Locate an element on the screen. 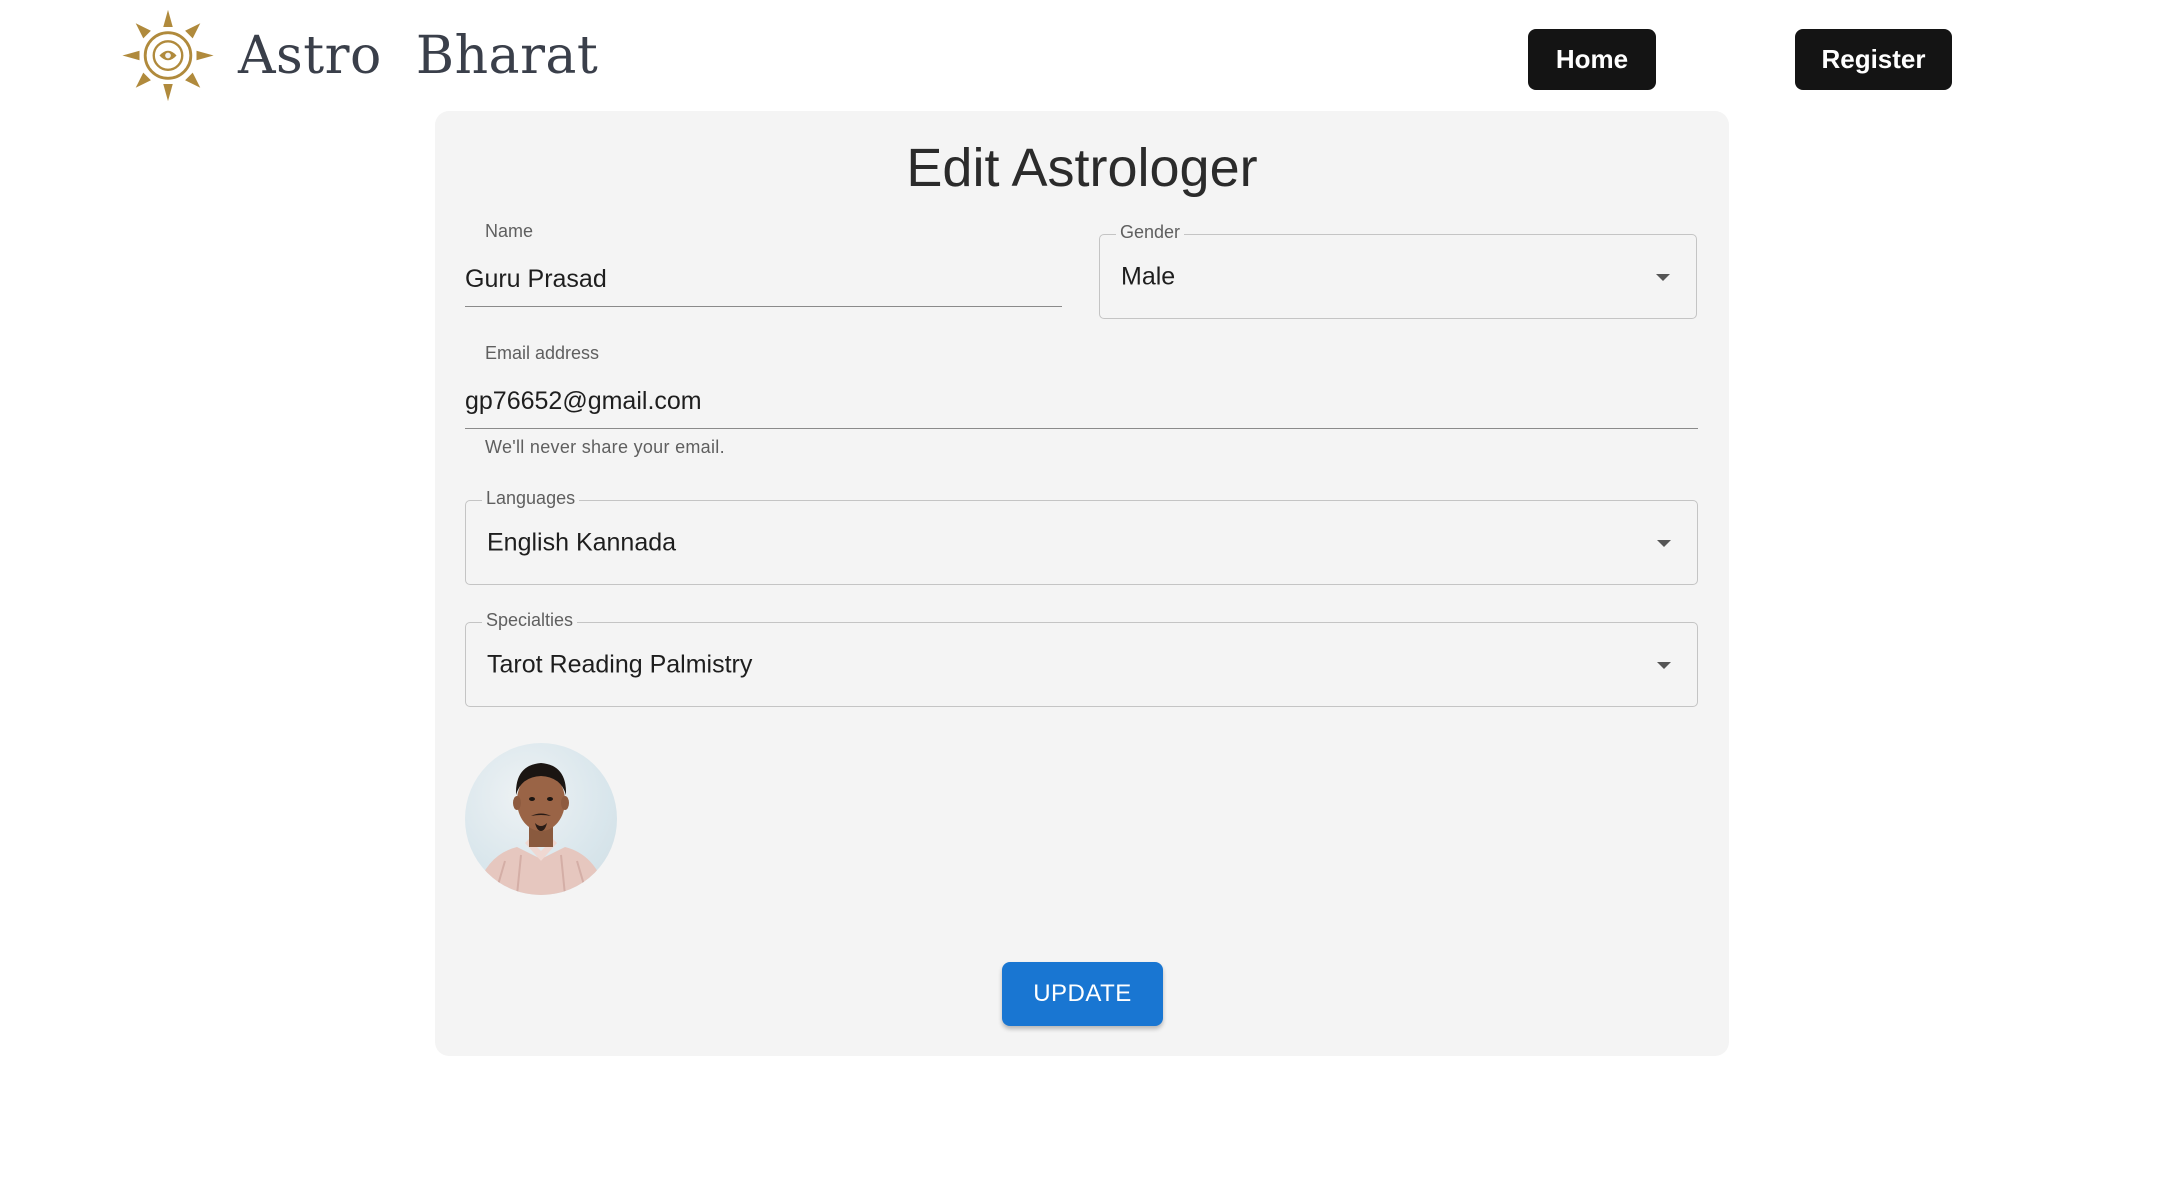 The width and height of the screenshot is (2158, 1177). gender-value: Male is located at coordinates (1148, 276).